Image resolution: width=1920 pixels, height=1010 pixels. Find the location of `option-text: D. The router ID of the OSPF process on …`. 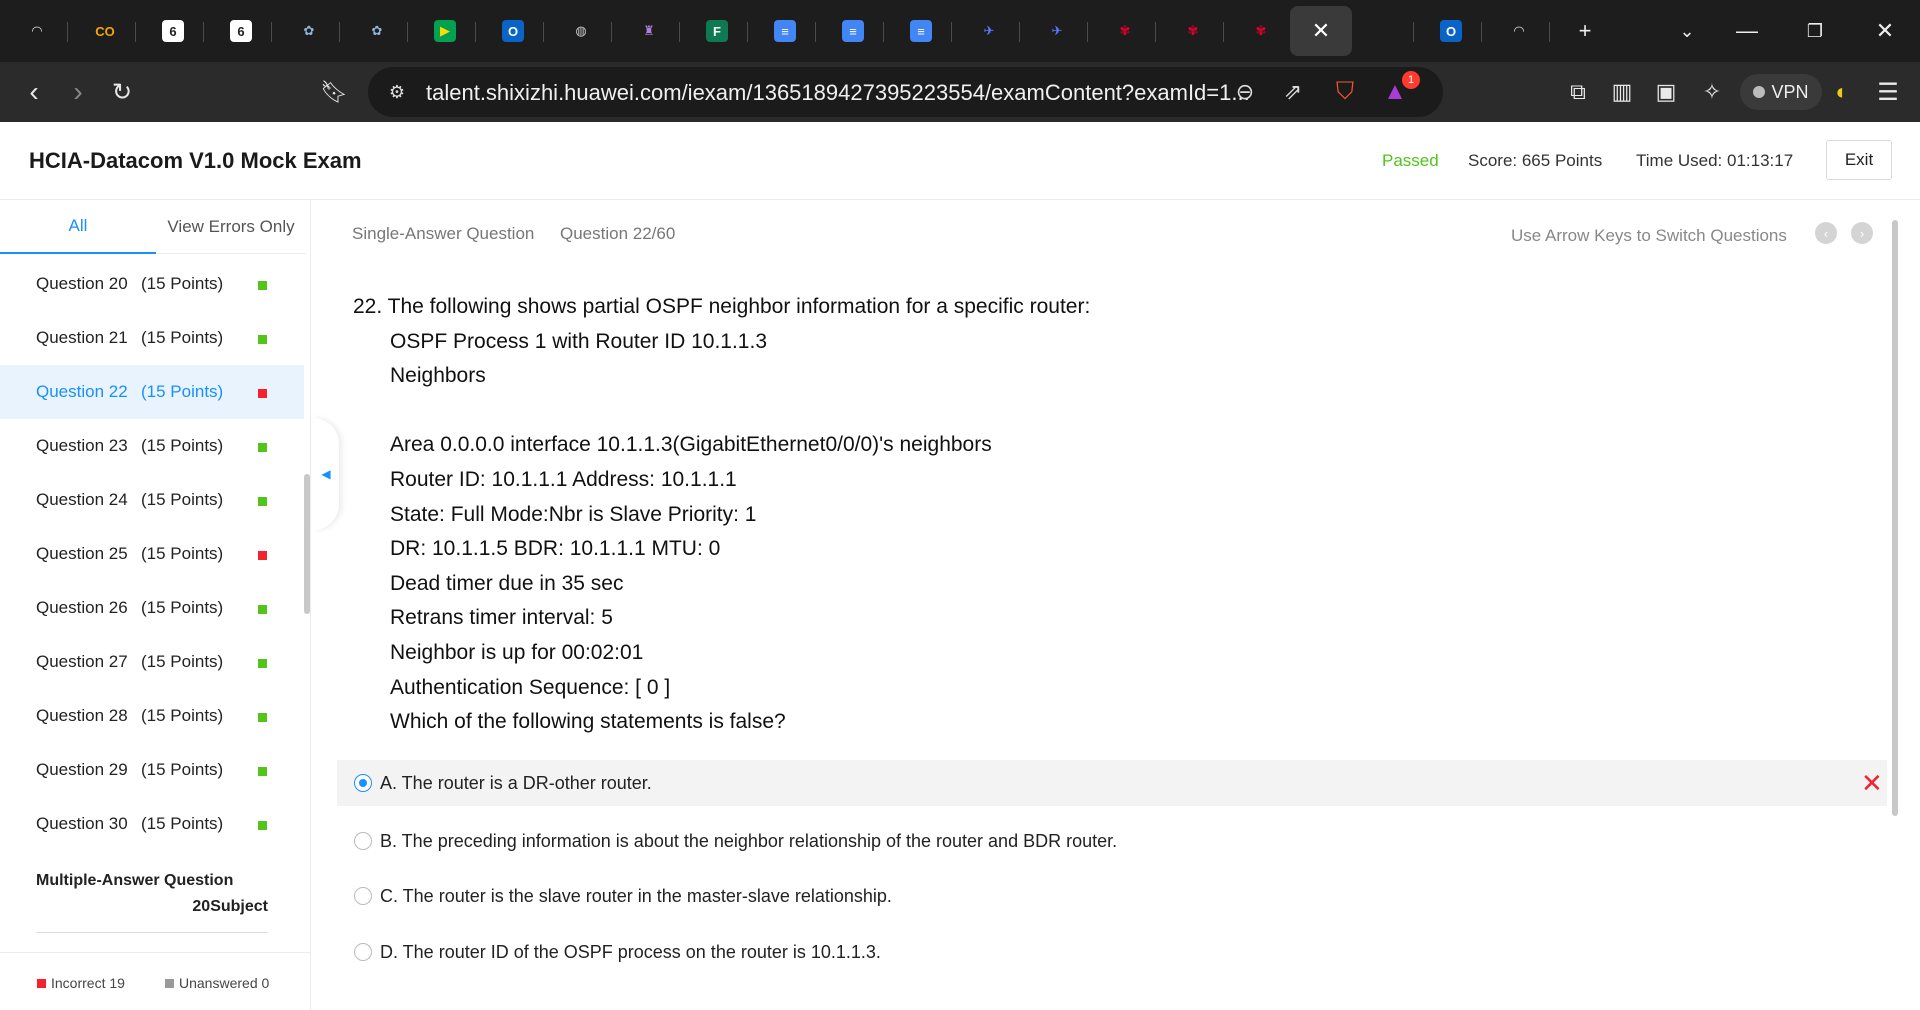

option-text: D. The router ID of the OSPF process on … is located at coordinates (630, 952).